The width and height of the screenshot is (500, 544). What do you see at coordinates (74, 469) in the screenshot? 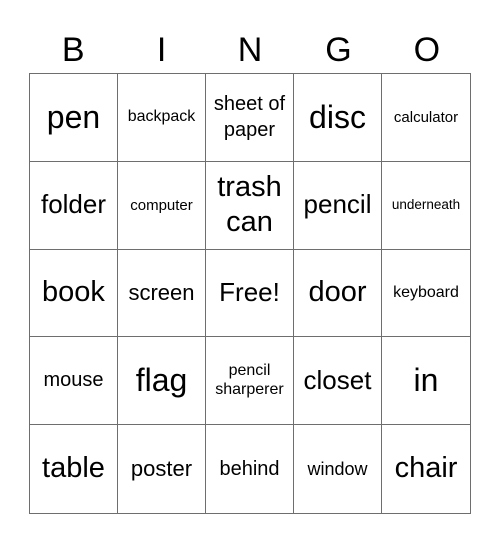
I see `bingo-cell: table` at bounding box center [74, 469].